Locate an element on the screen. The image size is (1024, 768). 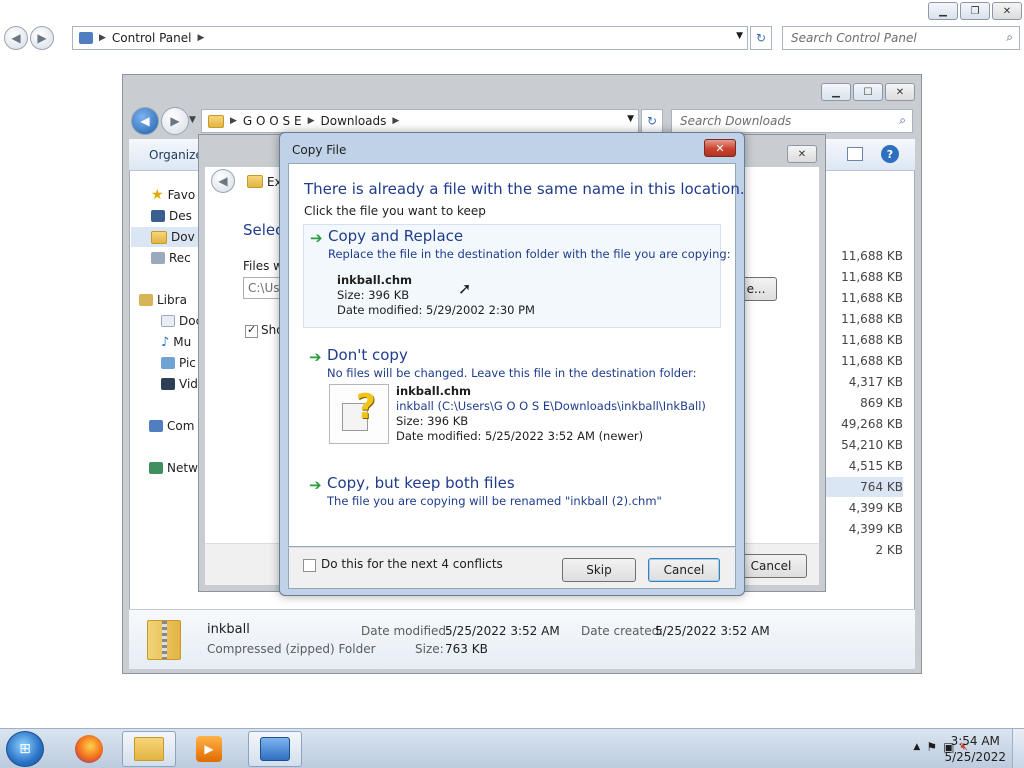
taskbar-explorer is located at coordinates (149, 749).